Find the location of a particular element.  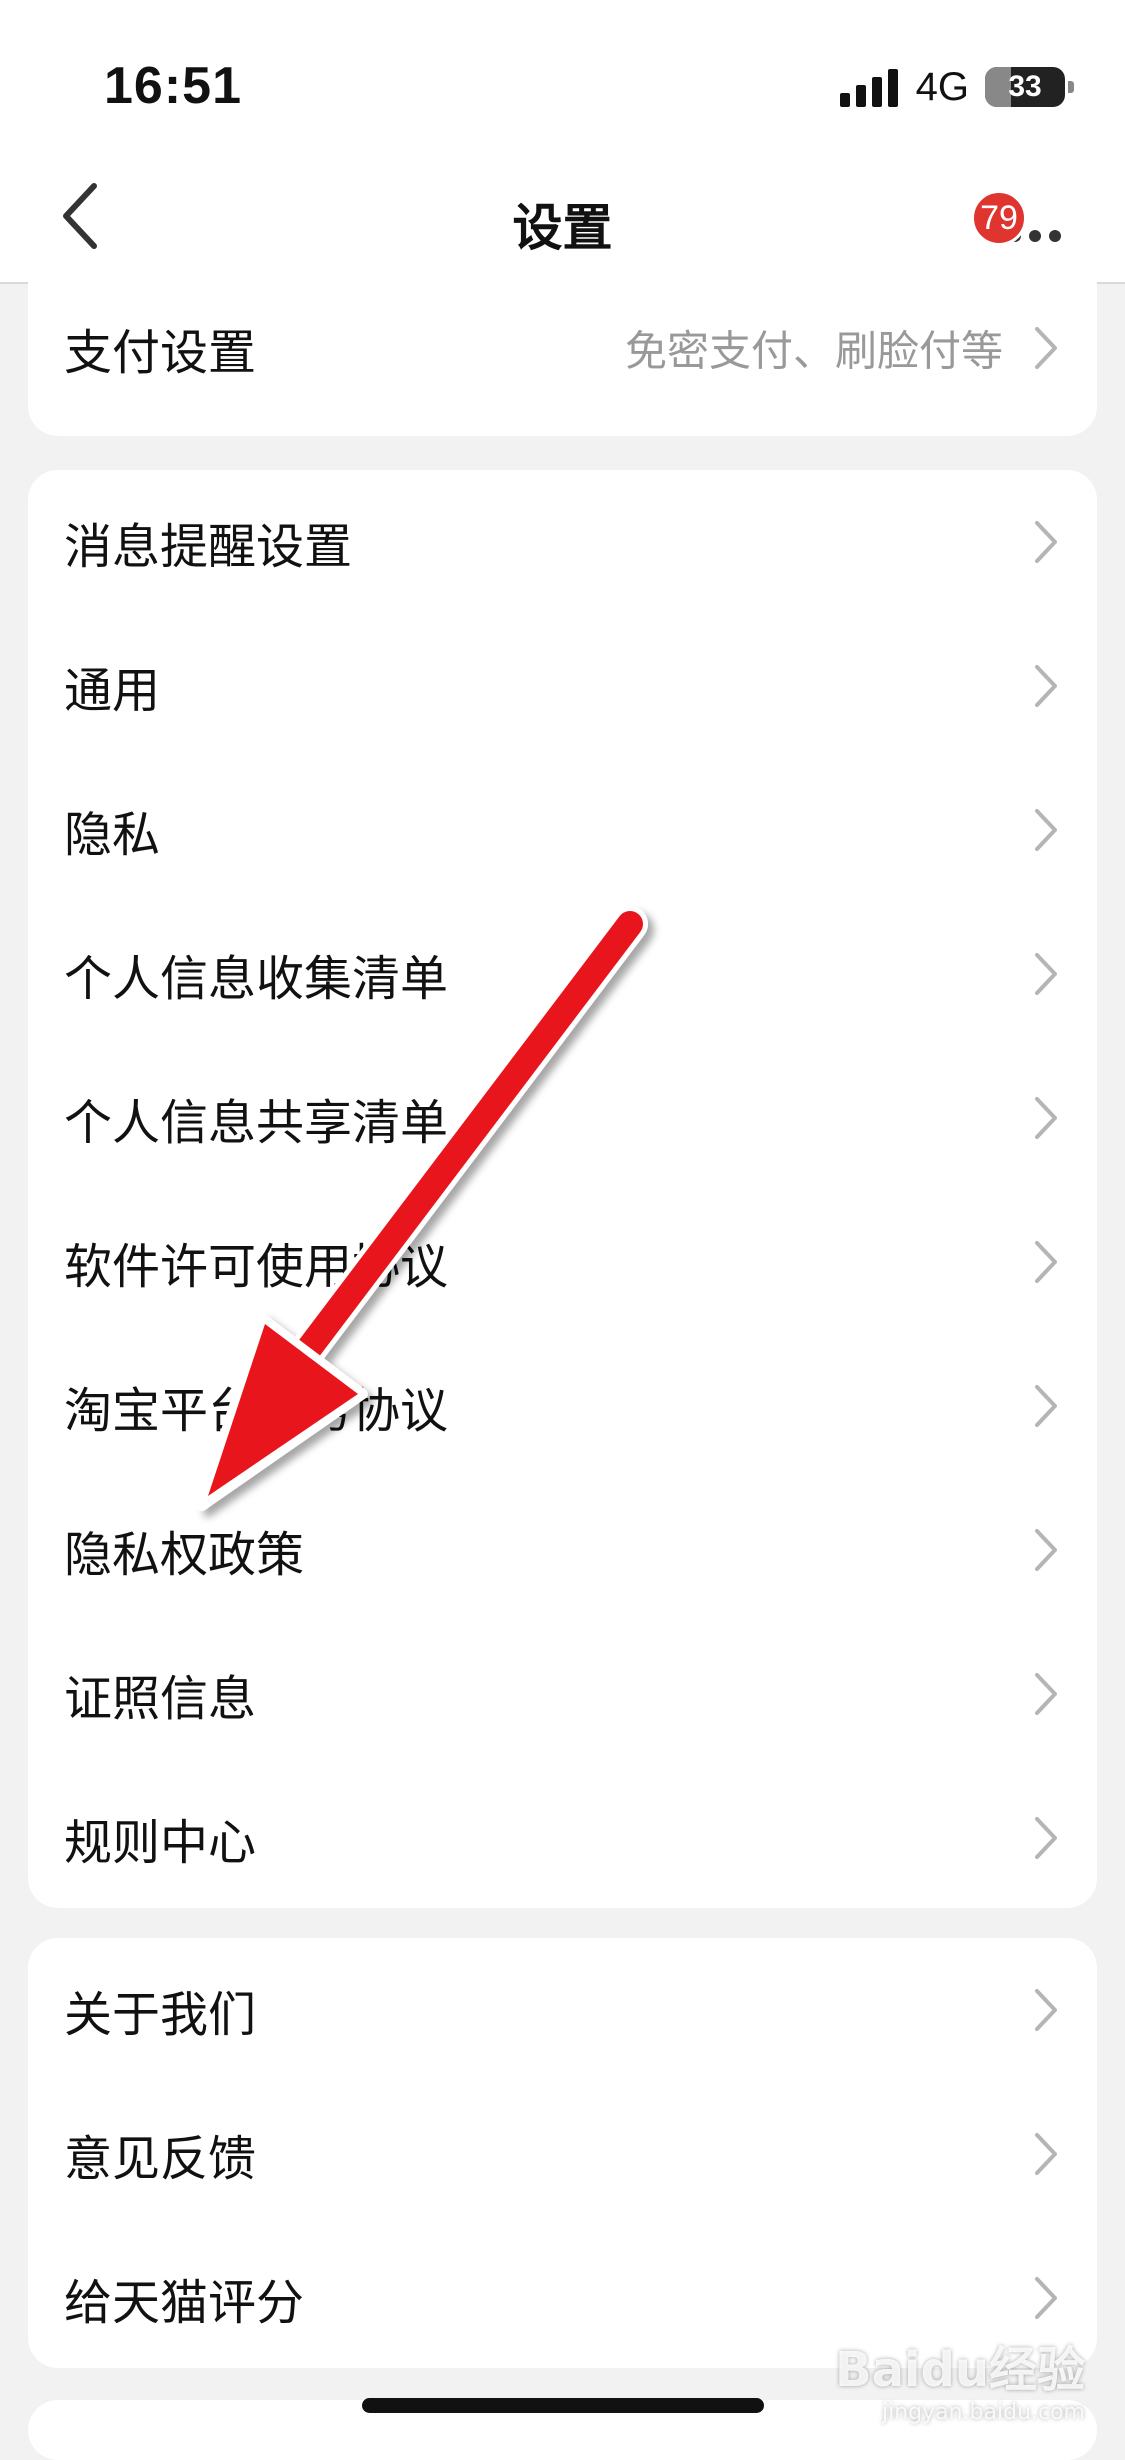

home-indicator is located at coordinates (563, 2405).